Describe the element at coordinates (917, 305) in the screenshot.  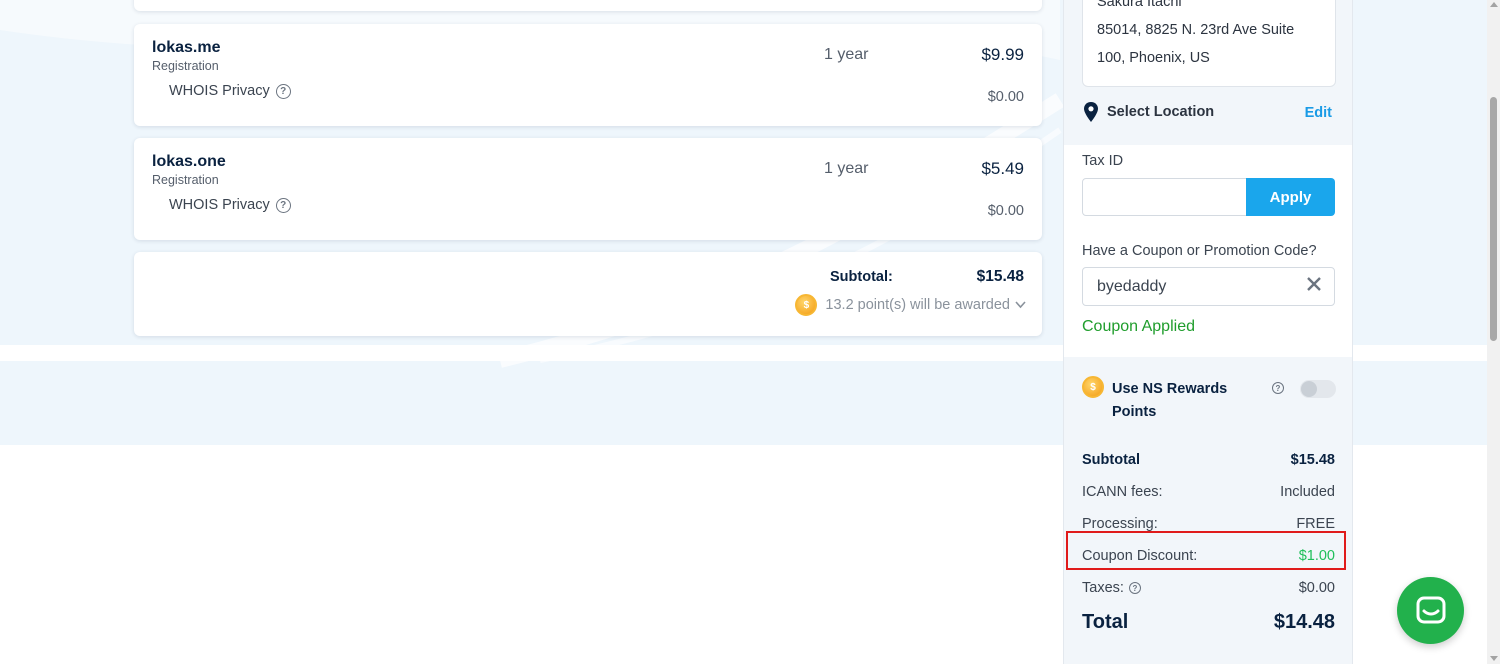
I see `points-awarded-text: 13.2 point(s) will be awarded` at that location.